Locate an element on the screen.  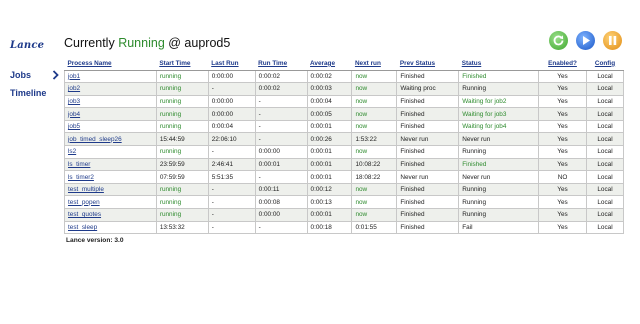
process-name-cell: ls2 is located at coordinates (110, 152).